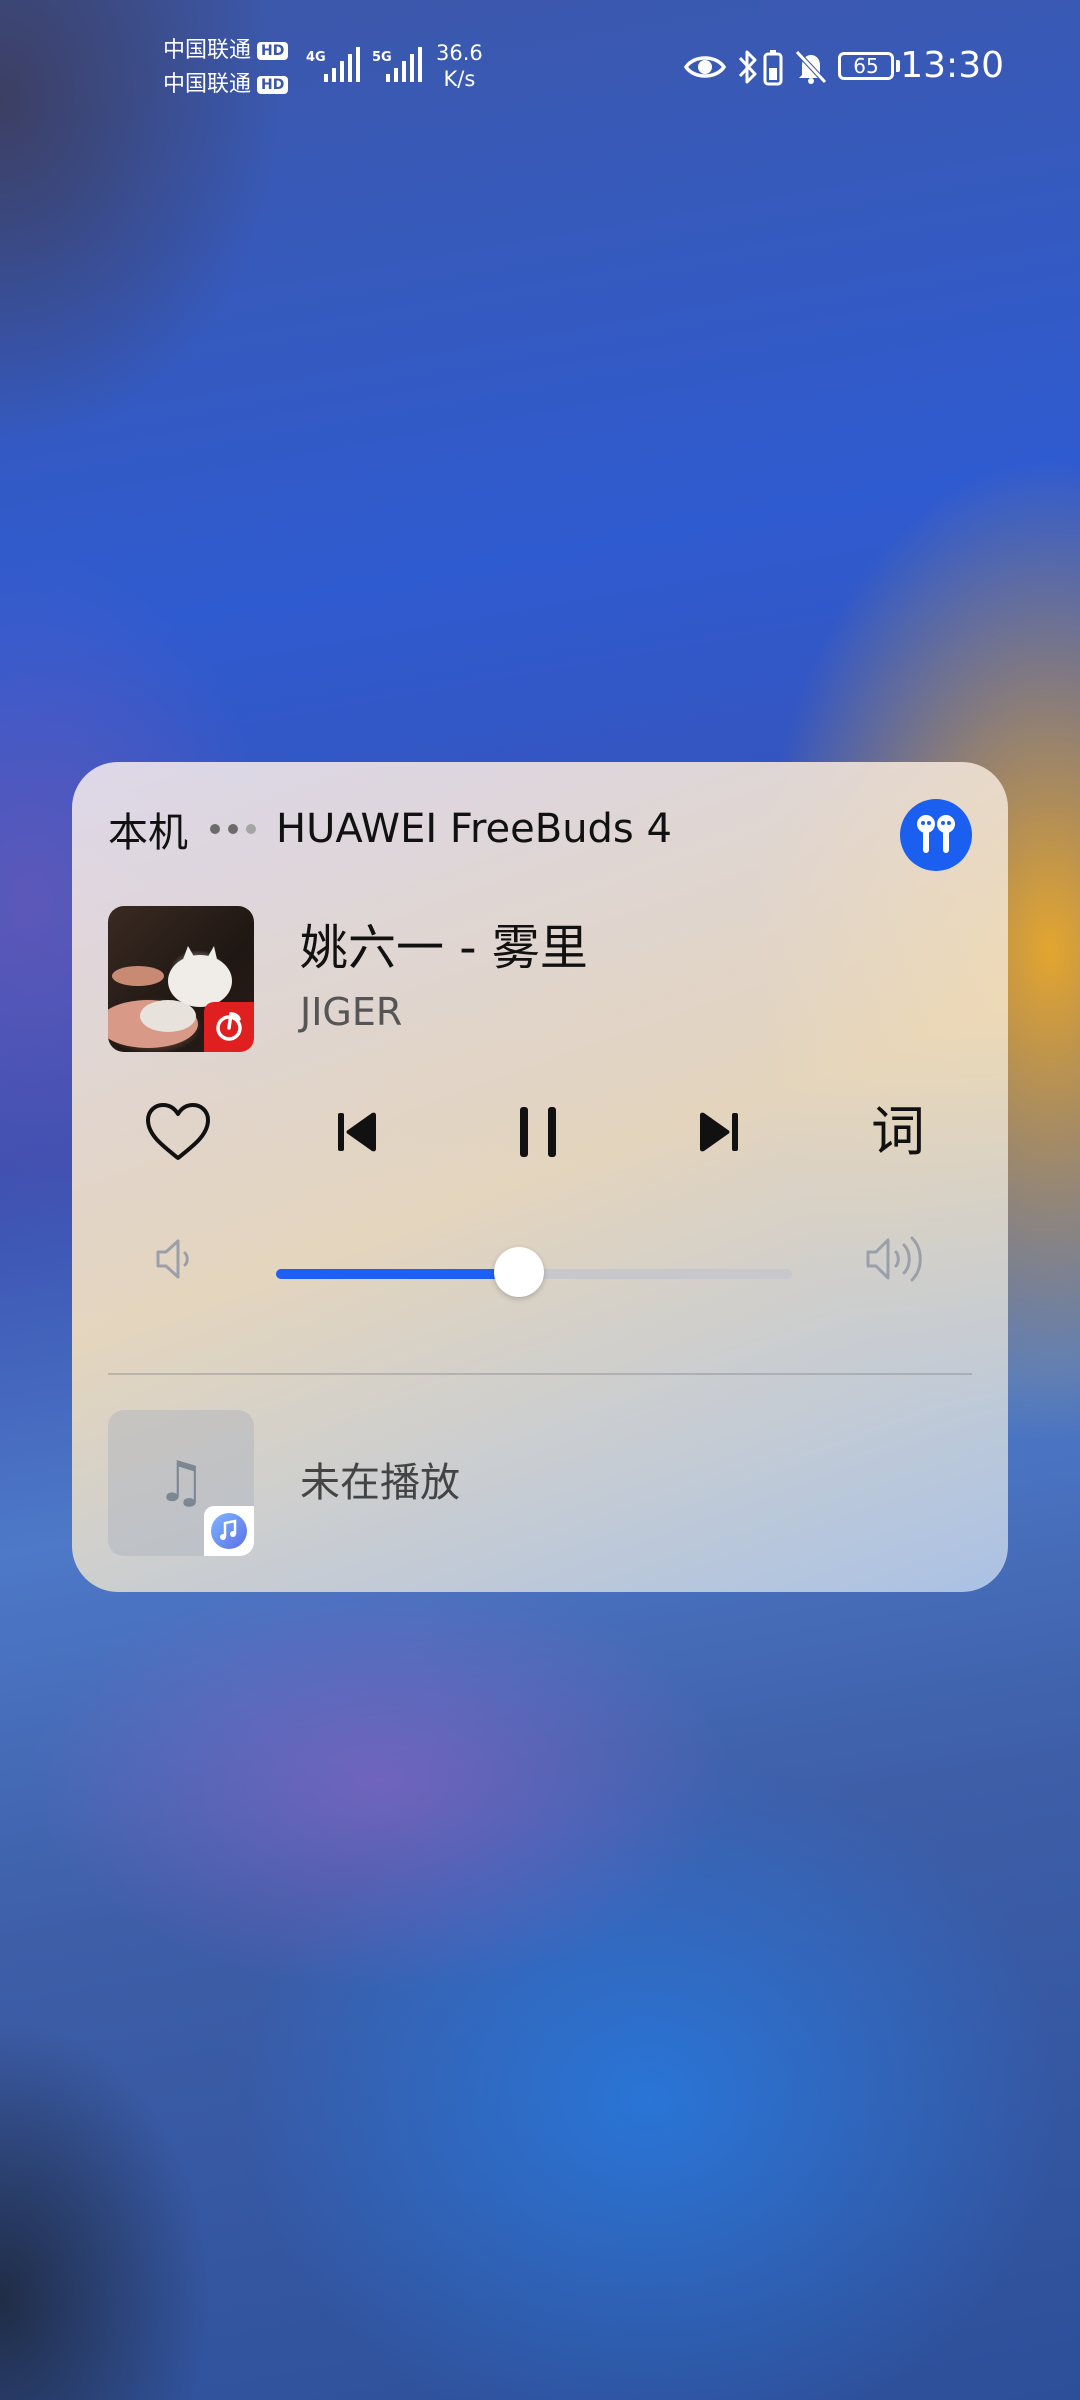 The height and width of the screenshot is (2400, 1080). What do you see at coordinates (233, 829) in the screenshot?
I see `device-switch-dots-icon` at bounding box center [233, 829].